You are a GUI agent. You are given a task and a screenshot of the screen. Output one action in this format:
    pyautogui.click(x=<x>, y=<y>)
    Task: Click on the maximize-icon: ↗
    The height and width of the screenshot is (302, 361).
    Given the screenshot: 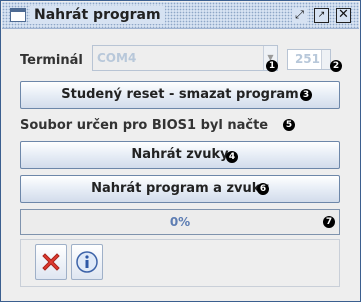 What is the action you would take?
    pyautogui.click(x=321, y=15)
    